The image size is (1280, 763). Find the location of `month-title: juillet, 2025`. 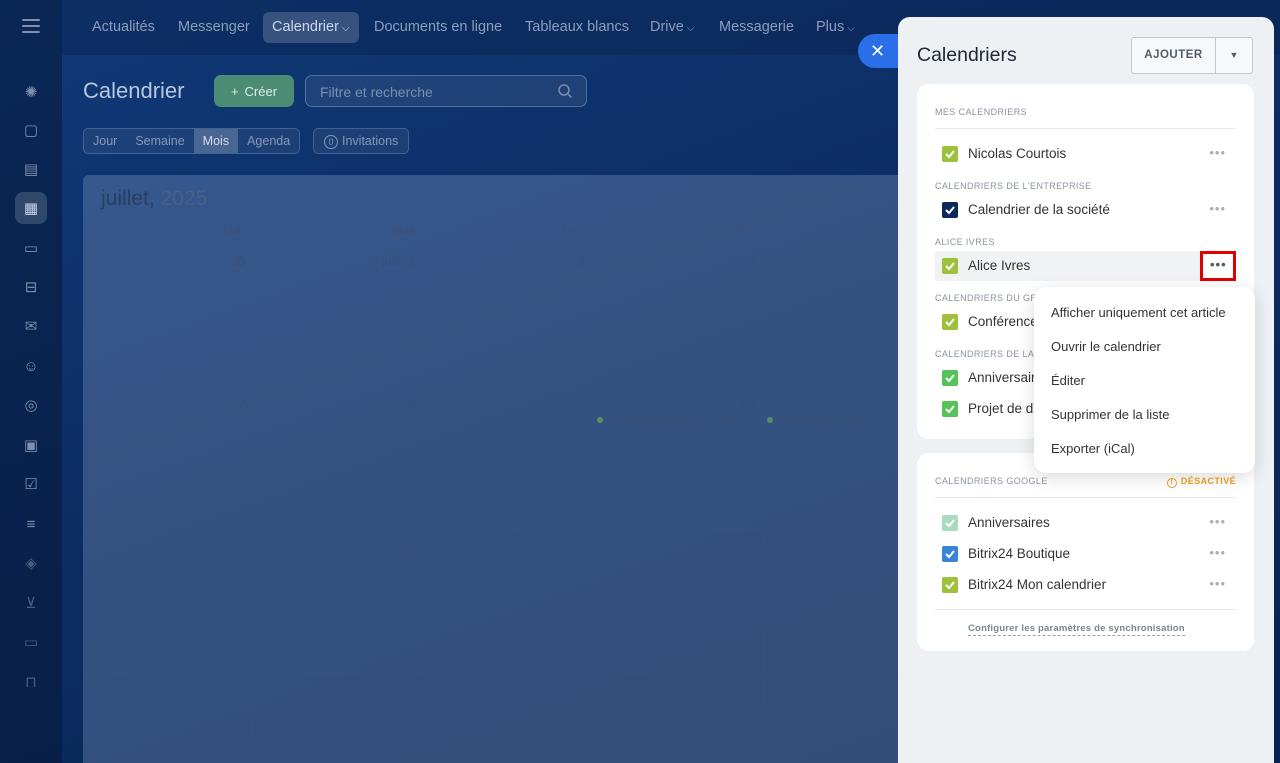

month-title: juillet, 2025 is located at coordinates (154, 198).